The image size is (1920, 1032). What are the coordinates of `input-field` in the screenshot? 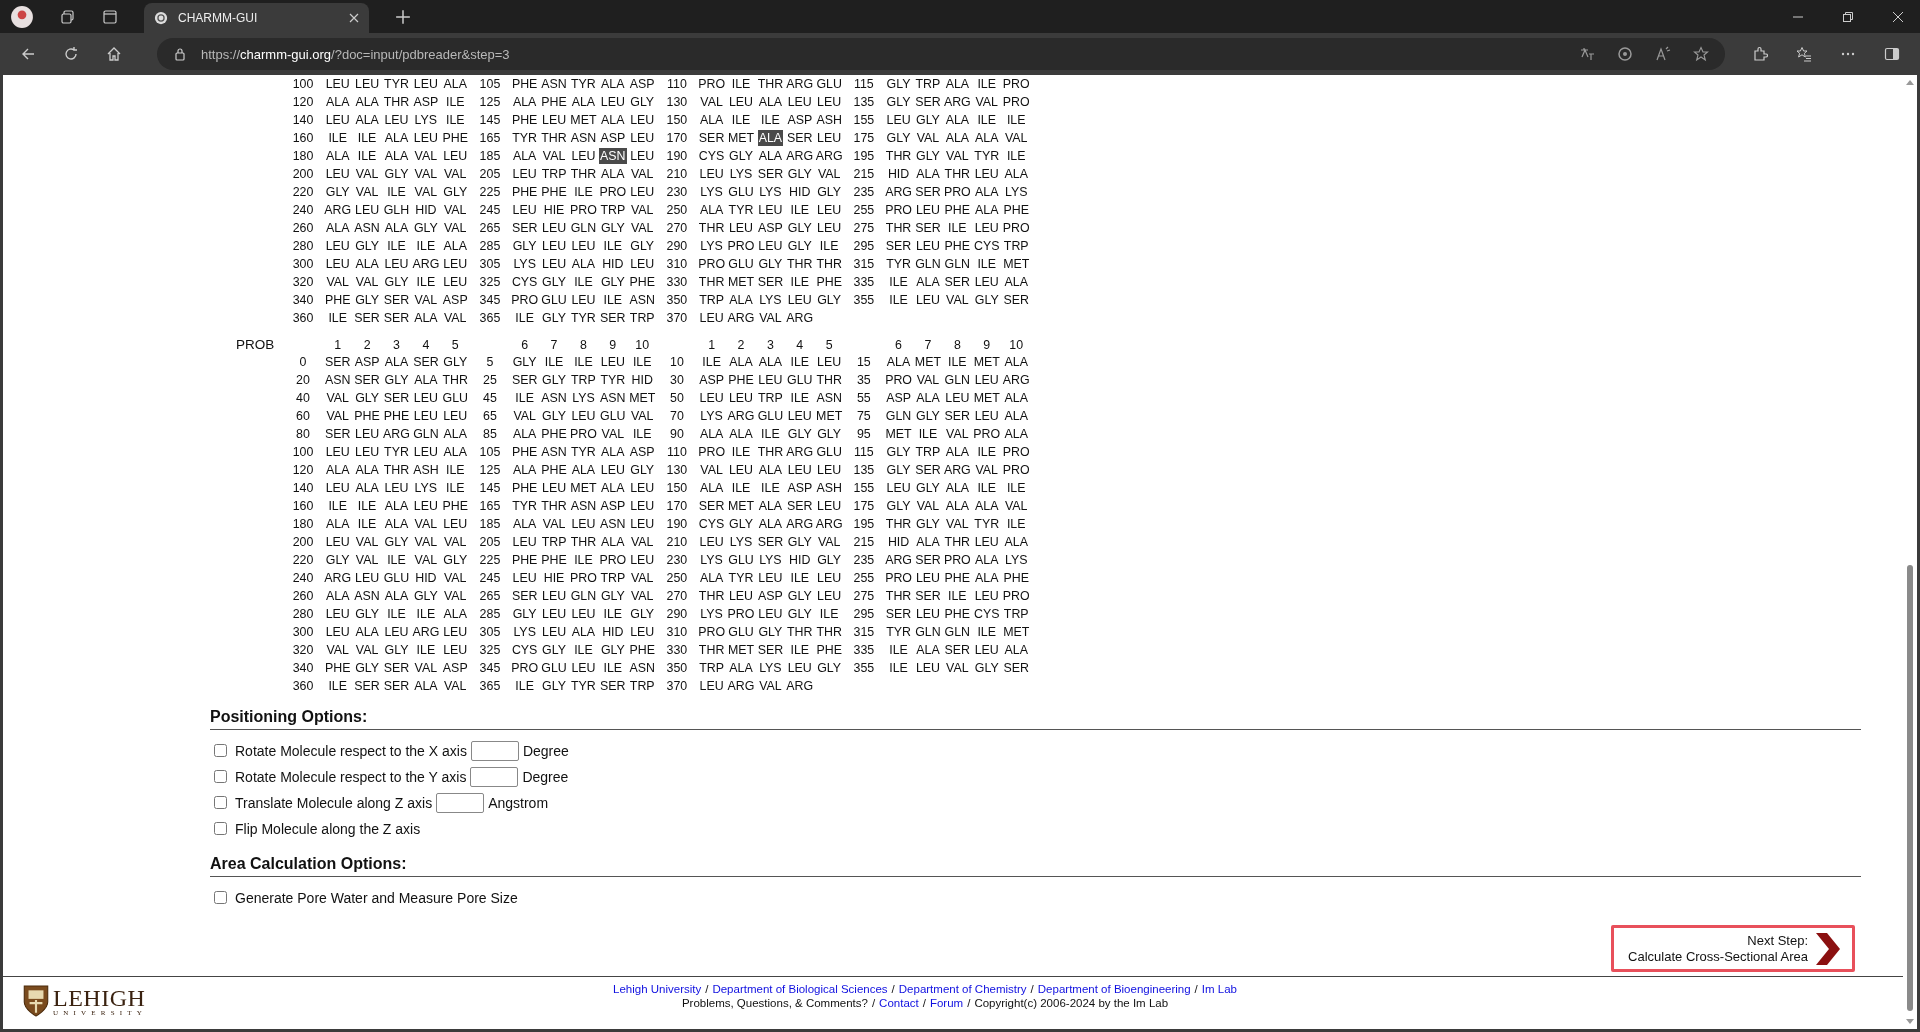 It's located at (460, 802).